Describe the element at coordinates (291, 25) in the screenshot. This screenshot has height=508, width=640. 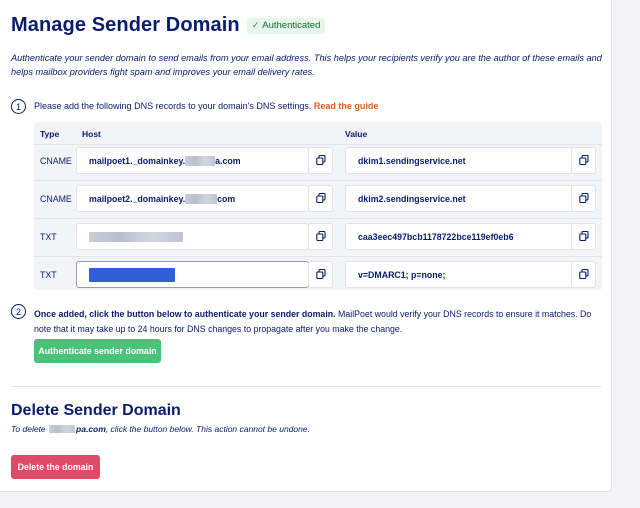
I see `status-badge-label: Authenticated` at that location.